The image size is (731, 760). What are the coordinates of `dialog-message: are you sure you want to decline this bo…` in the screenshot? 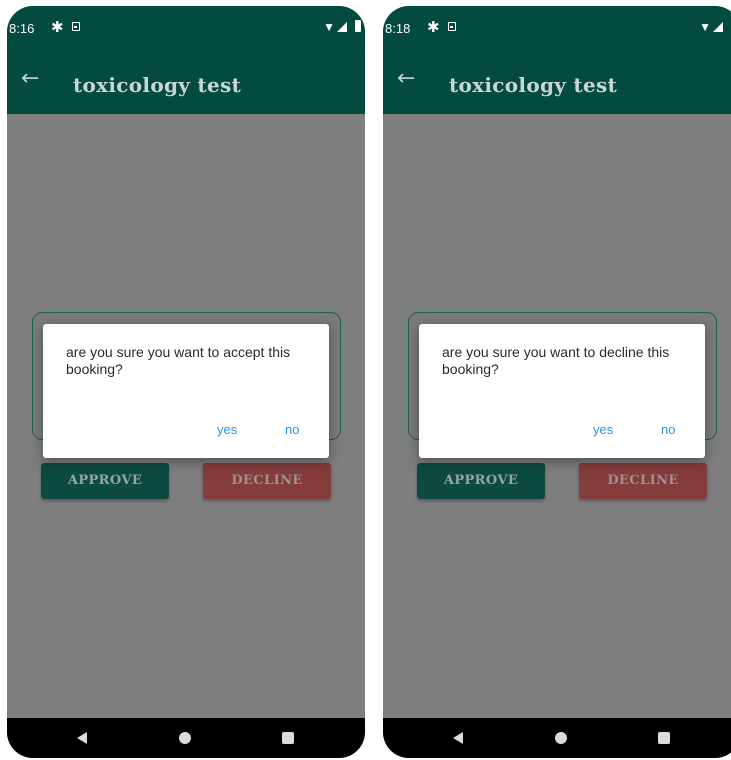 It's located at (556, 360).